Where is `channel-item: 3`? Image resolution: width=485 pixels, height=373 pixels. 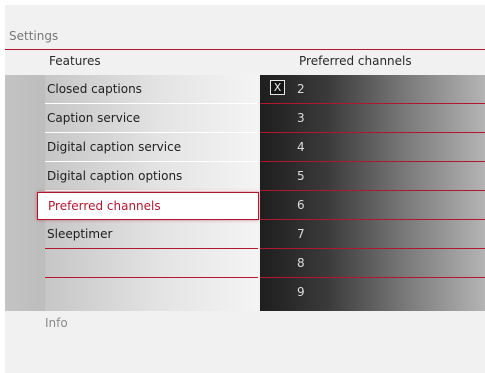 channel-item: 3 is located at coordinates (372, 118).